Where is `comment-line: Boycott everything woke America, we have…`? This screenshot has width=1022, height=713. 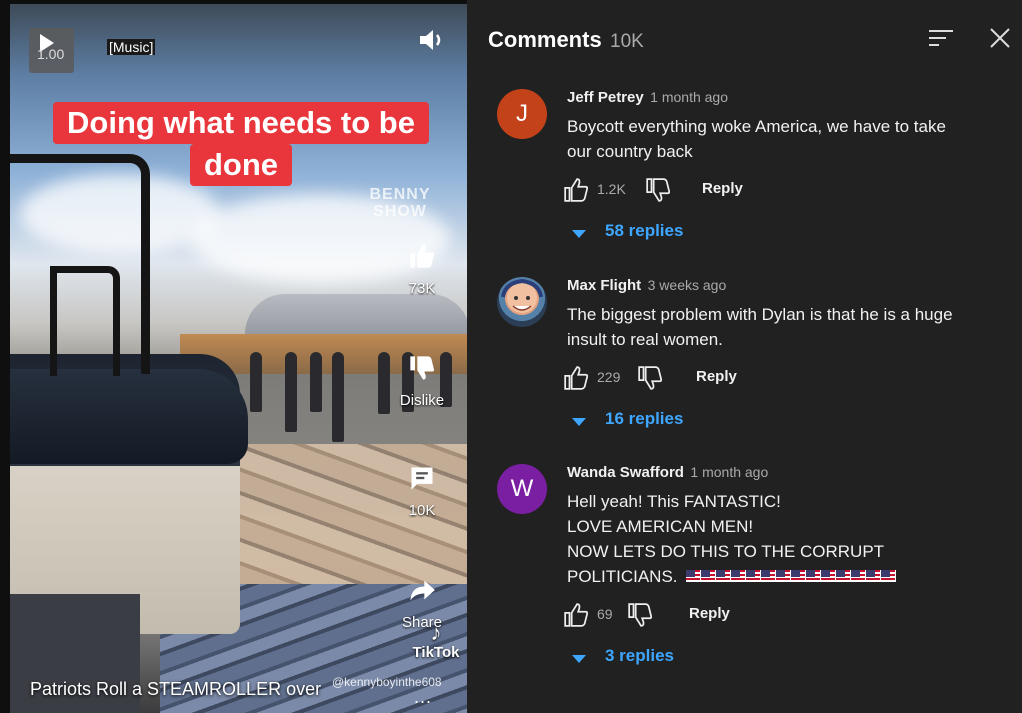 comment-line: Boycott everything woke America, we have… is located at coordinates (756, 126).